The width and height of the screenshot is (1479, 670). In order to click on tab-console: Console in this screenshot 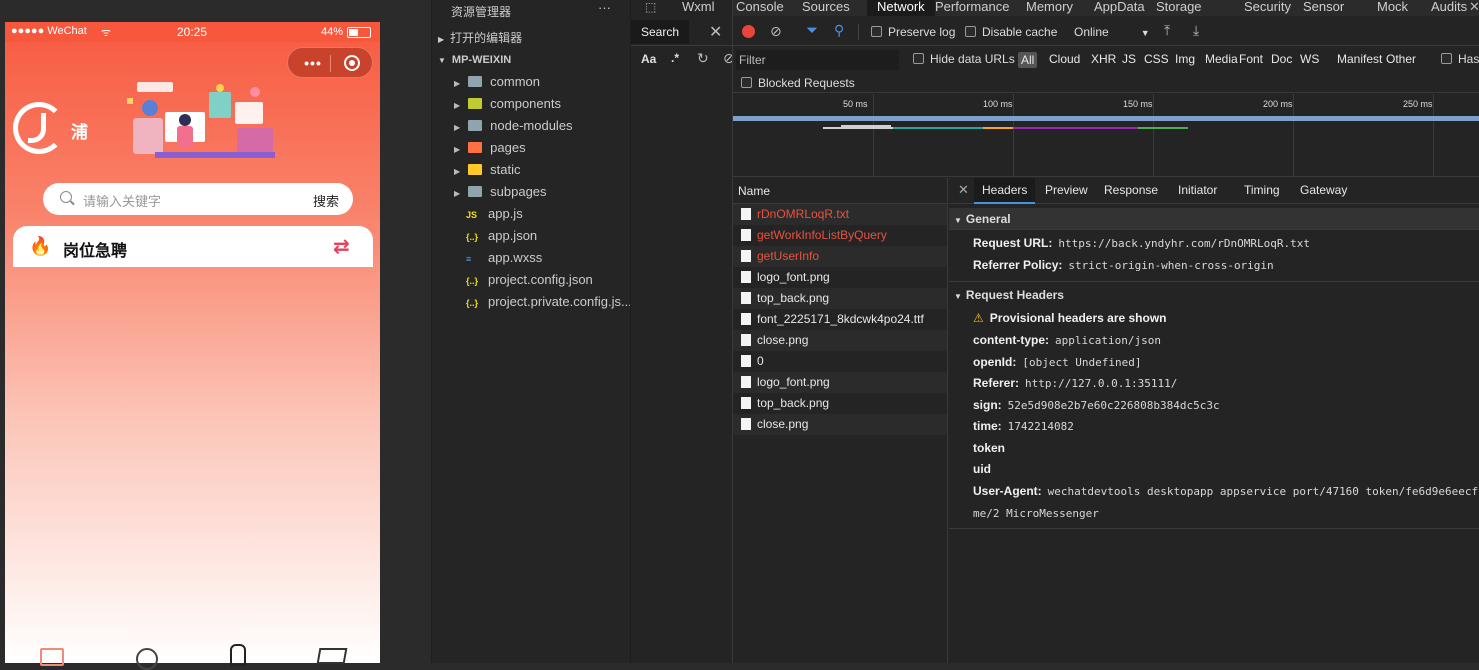, I will do `click(760, 8)`.